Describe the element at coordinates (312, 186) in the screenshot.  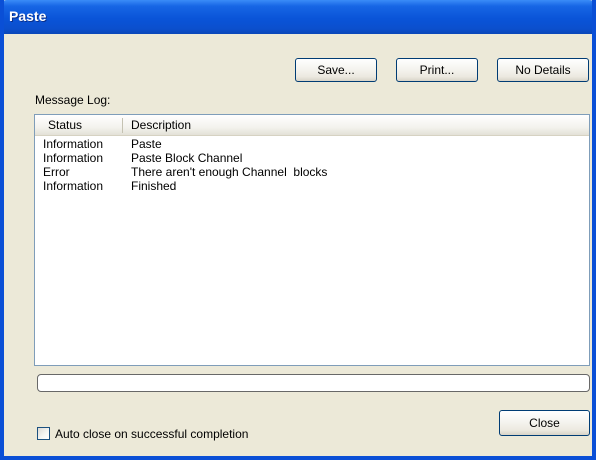
I see `table-row: Information Finished` at that location.